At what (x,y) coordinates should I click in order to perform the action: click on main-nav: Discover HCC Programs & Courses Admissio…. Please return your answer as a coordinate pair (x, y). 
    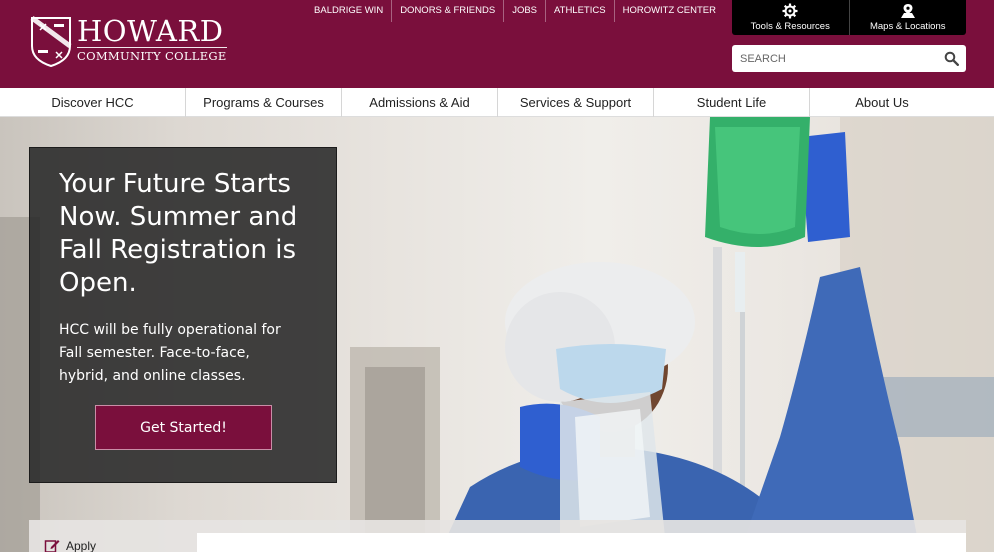
    Looking at the image, I should click on (497, 102).